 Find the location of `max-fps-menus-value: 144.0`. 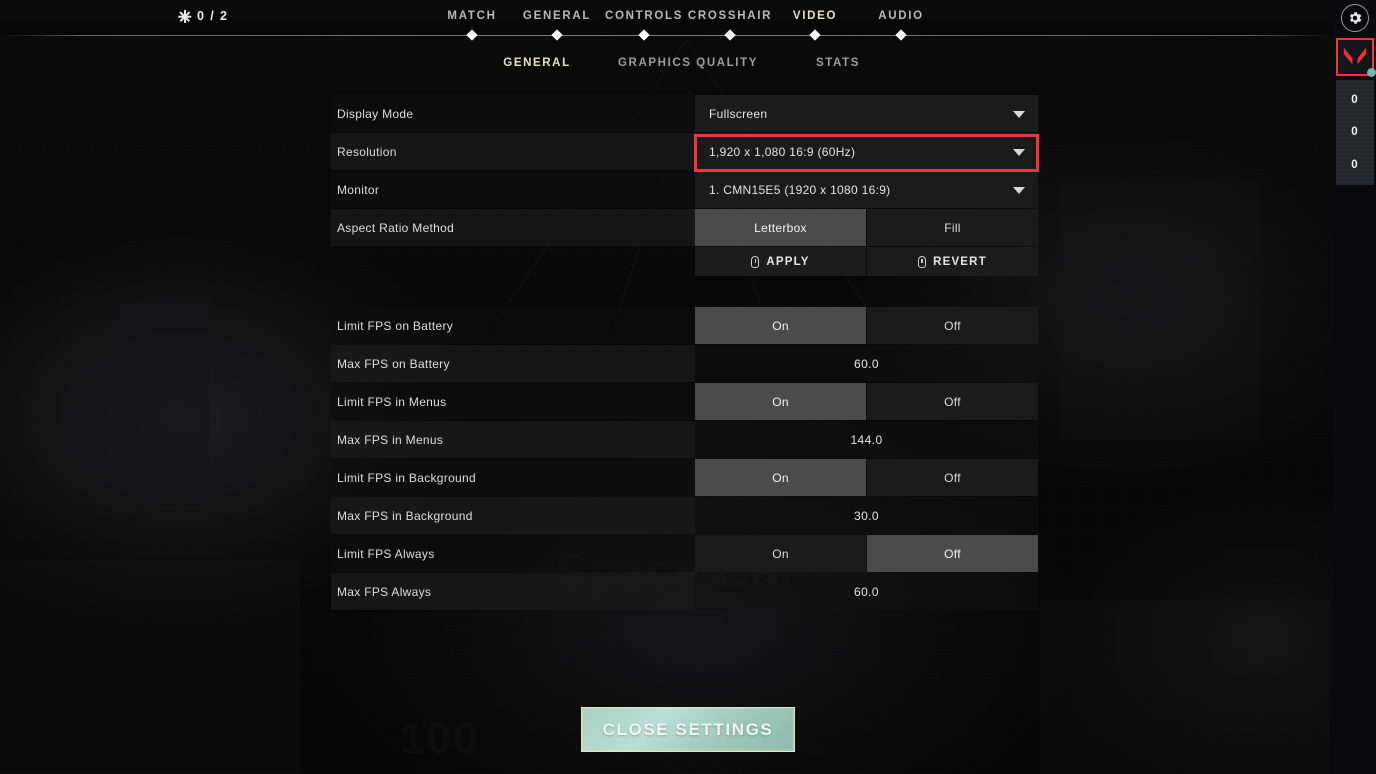

max-fps-menus-value: 144.0 is located at coordinates (866, 439).